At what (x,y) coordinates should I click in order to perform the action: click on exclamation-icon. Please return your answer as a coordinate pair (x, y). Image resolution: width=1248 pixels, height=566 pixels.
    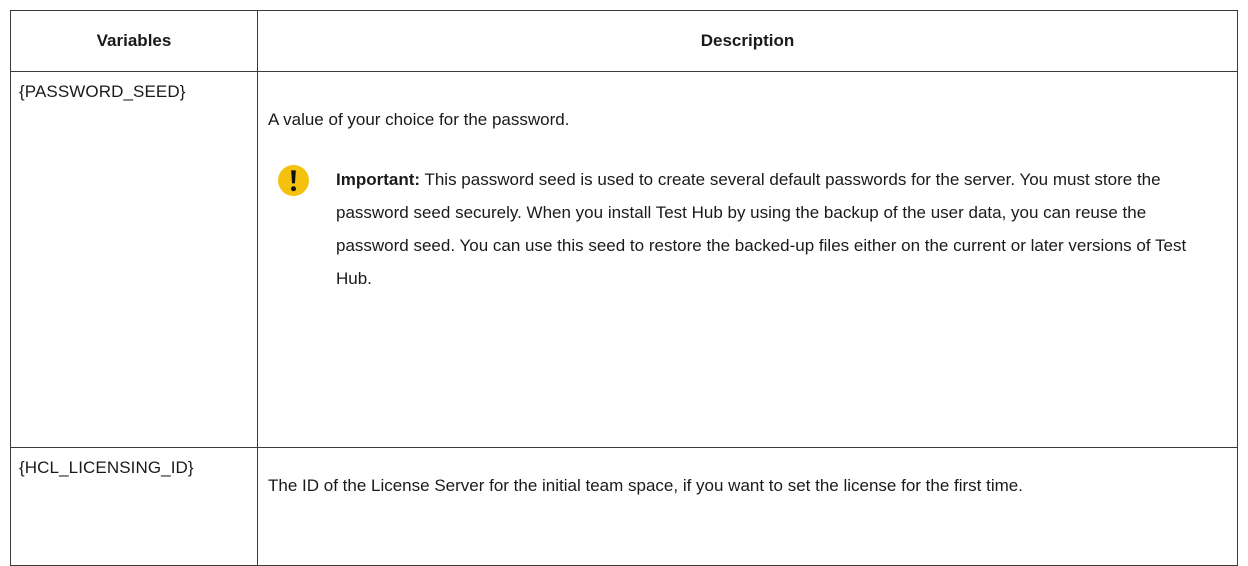
    Looking at the image, I should click on (293, 180).